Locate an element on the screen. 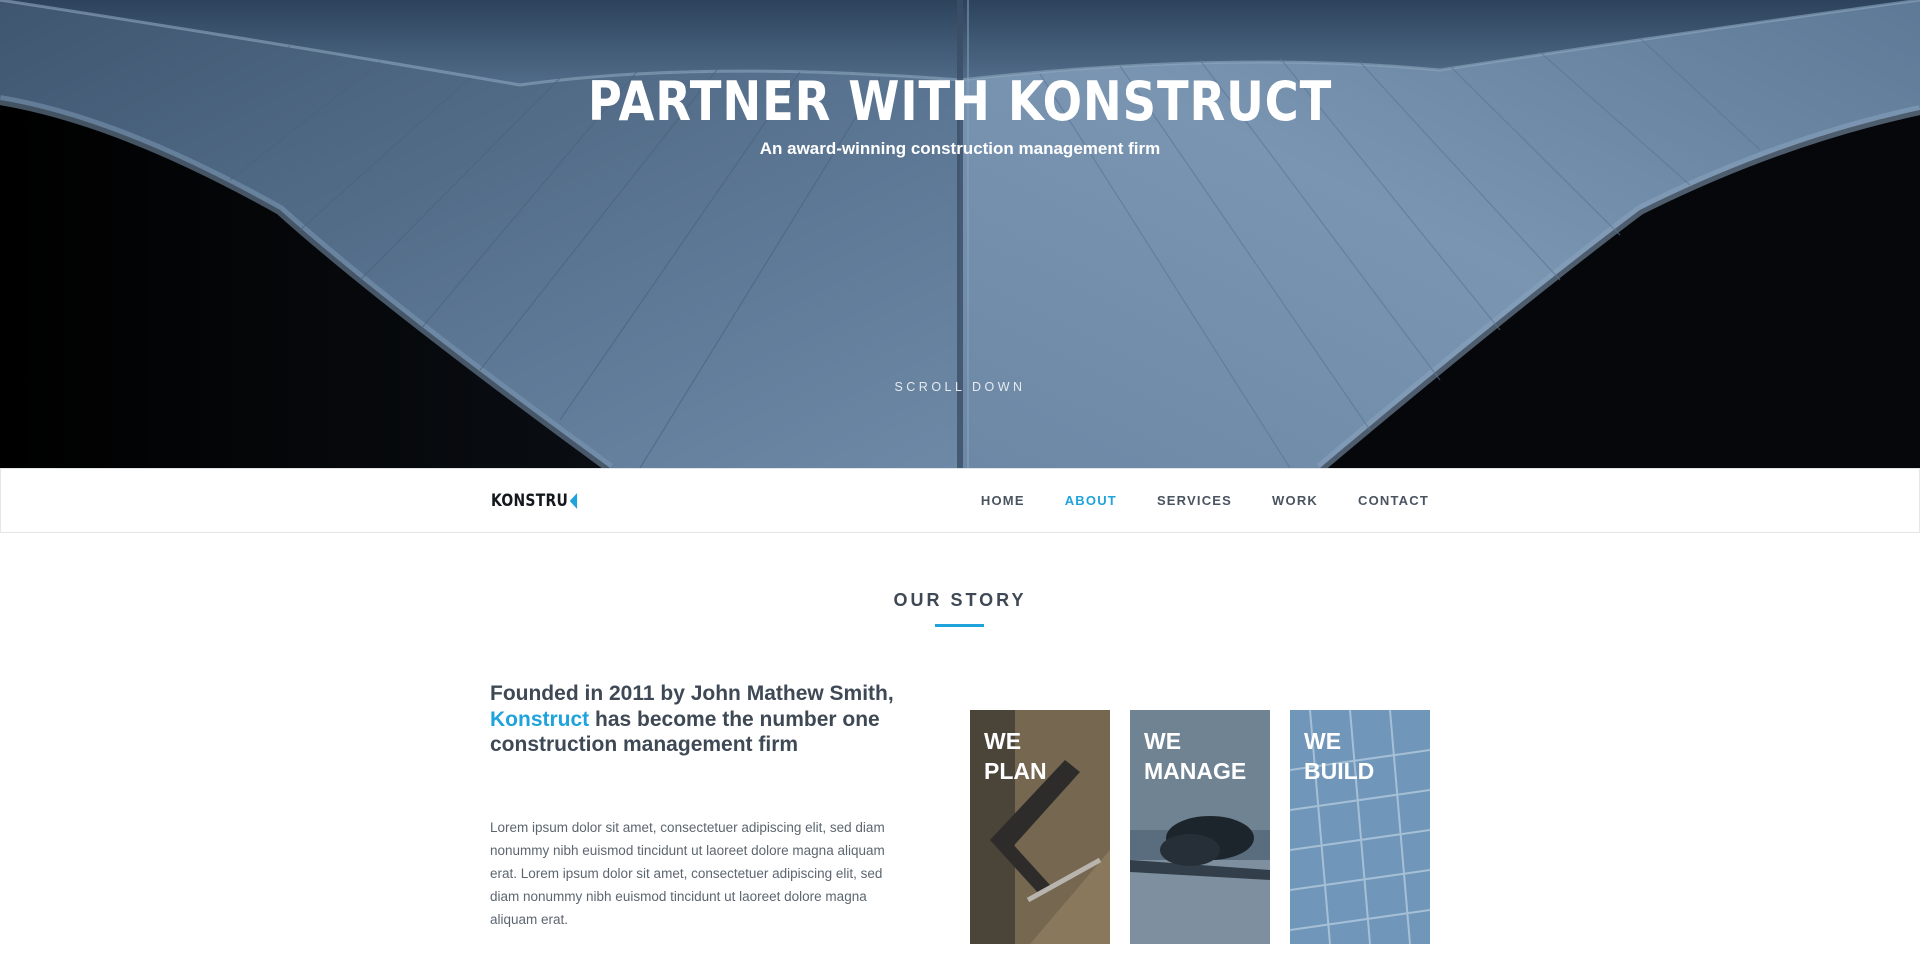 The image size is (1920, 971). section-title-underline is located at coordinates (959, 625).